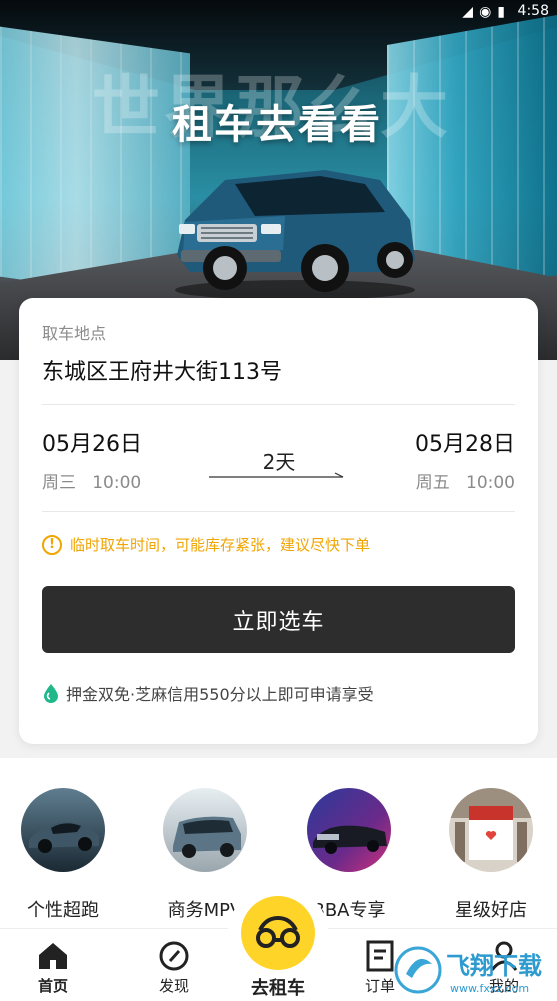  I want to click on select-car-button: 立即选车, so click(278, 619).